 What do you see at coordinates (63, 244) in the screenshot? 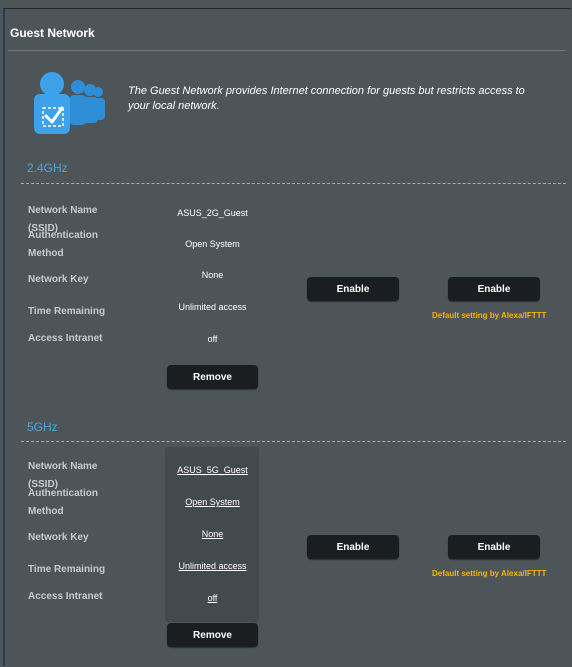
I see `label-auth-2g: Authentication Method` at bounding box center [63, 244].